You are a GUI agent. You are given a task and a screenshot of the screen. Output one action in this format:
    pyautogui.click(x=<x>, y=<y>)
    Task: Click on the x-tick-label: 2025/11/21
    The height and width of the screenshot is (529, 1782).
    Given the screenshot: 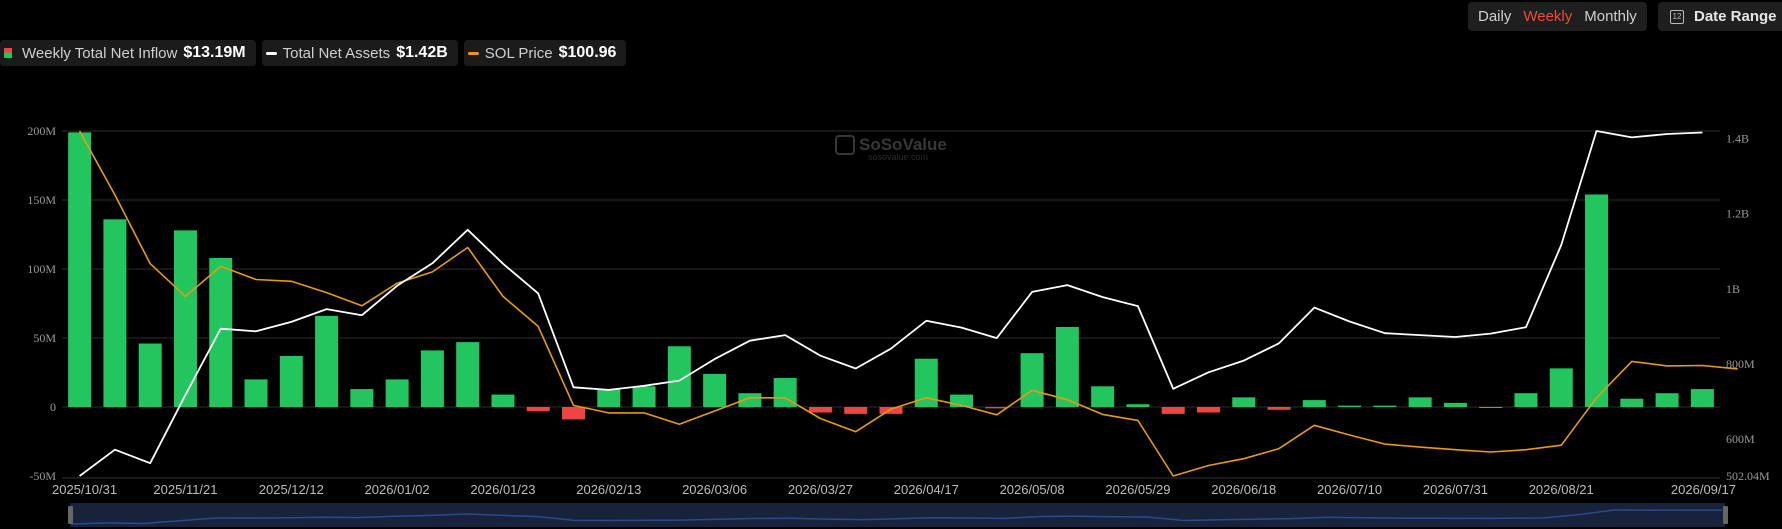 What is the action you would take?
    pyautogui.click(x=185, y=489)
    